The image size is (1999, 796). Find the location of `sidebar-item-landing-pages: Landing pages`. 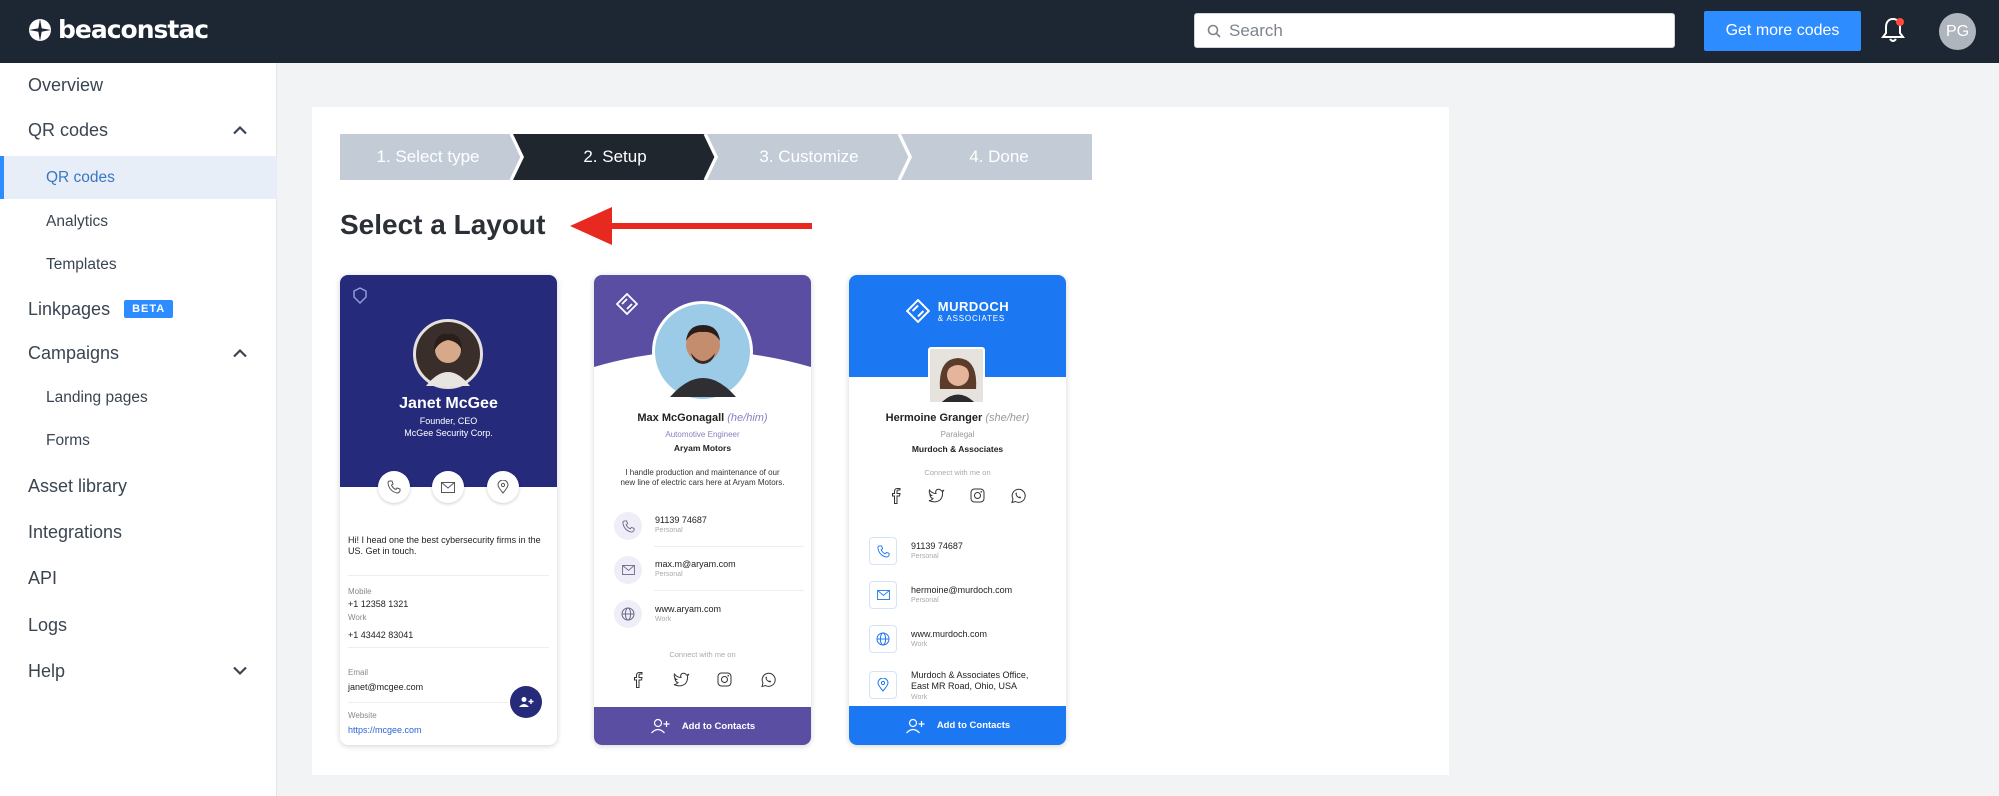

sidebar-item-landing-pages: Landing pages is located at coordinates (138, 398).